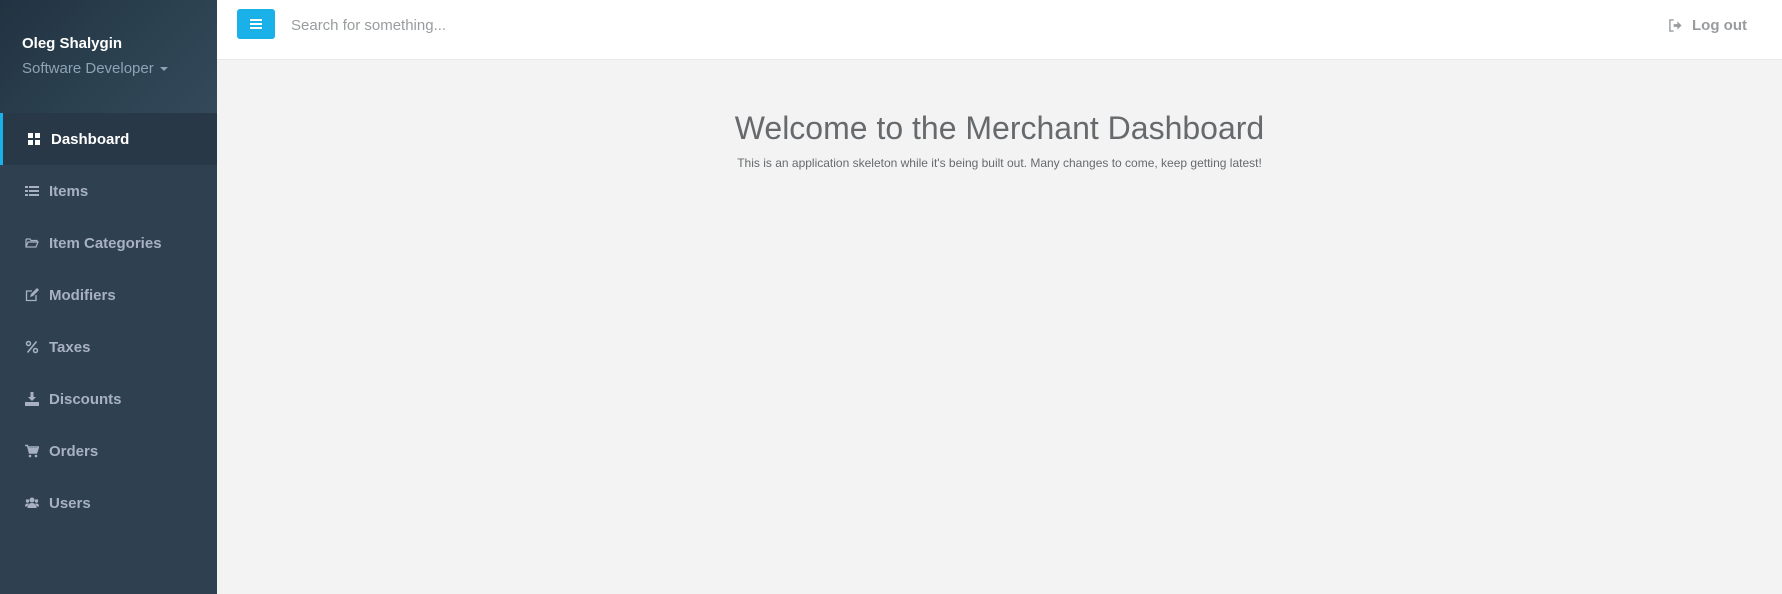 Image resolution: width=1782 pixels, height=594 pixels. I want to click on sidebar-item-users: Users, so click(108, 503).